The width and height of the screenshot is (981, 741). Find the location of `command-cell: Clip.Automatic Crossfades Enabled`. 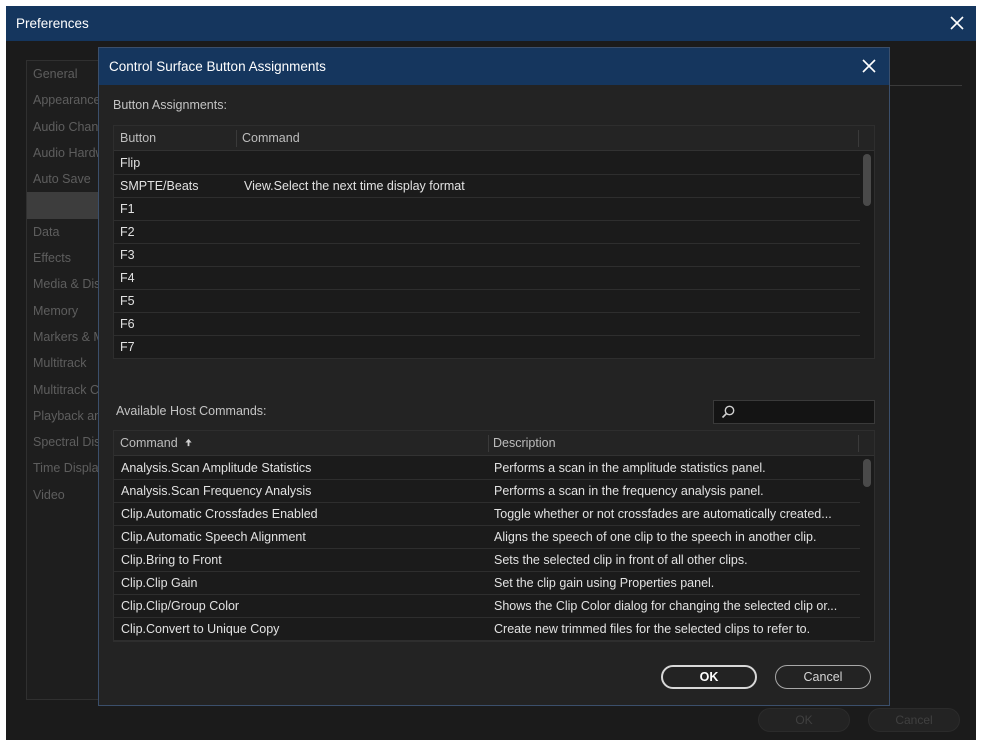

command-cell: Clip.Automatic Crossfades Enabled is located at coordinates (219, 514).